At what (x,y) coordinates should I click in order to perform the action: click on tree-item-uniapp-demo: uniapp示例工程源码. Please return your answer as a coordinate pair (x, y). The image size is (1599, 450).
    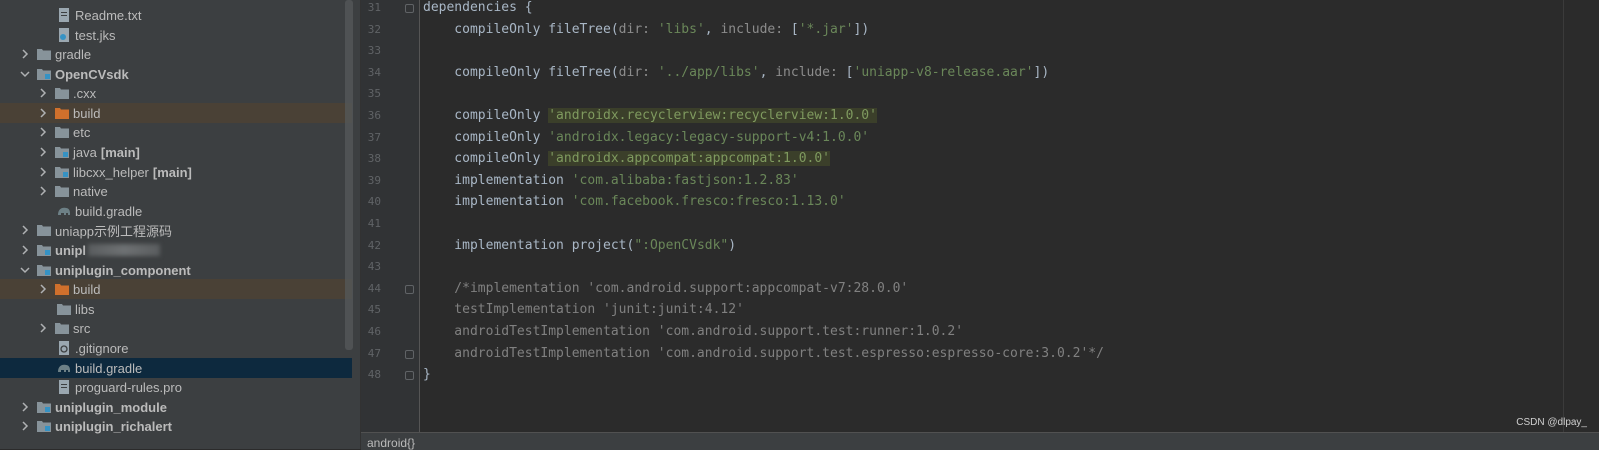
    Looking at the image, I should click on (176, 230).